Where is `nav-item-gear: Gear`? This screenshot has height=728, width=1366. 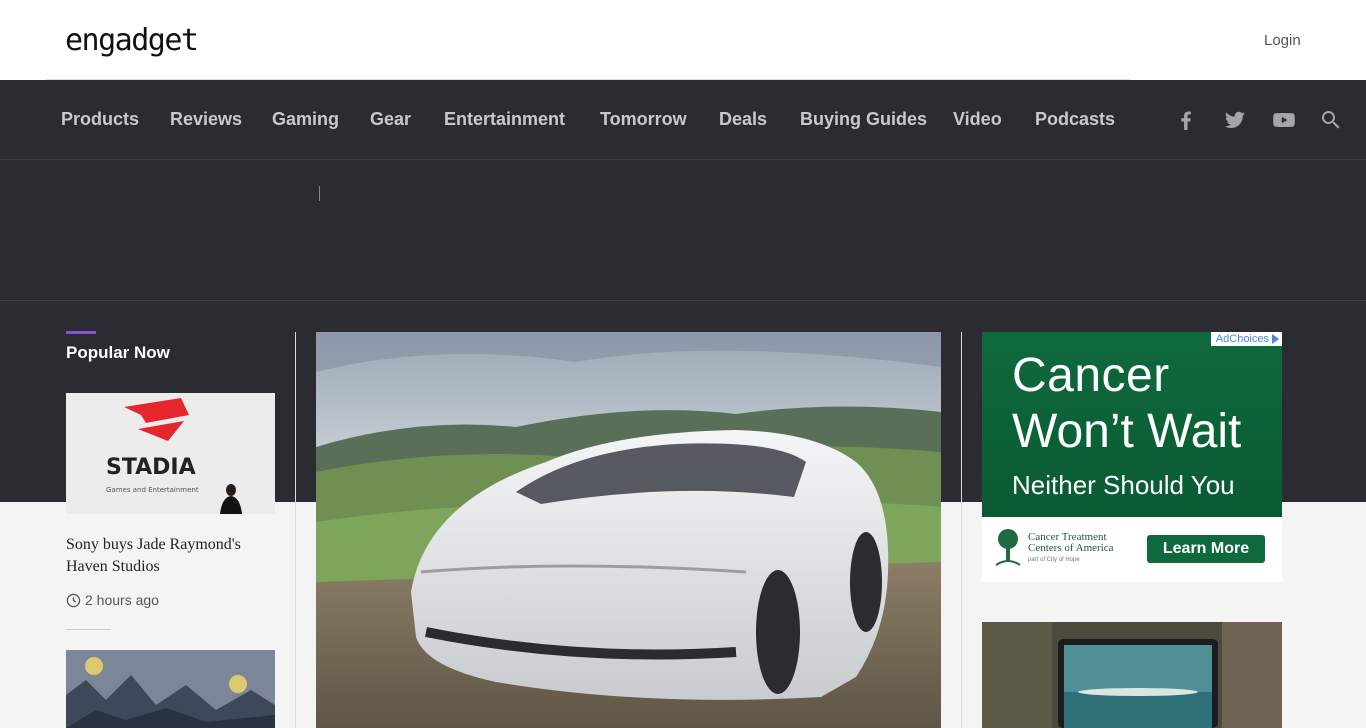
nav-item-gear: Gear is located at coordinates (390, 119).